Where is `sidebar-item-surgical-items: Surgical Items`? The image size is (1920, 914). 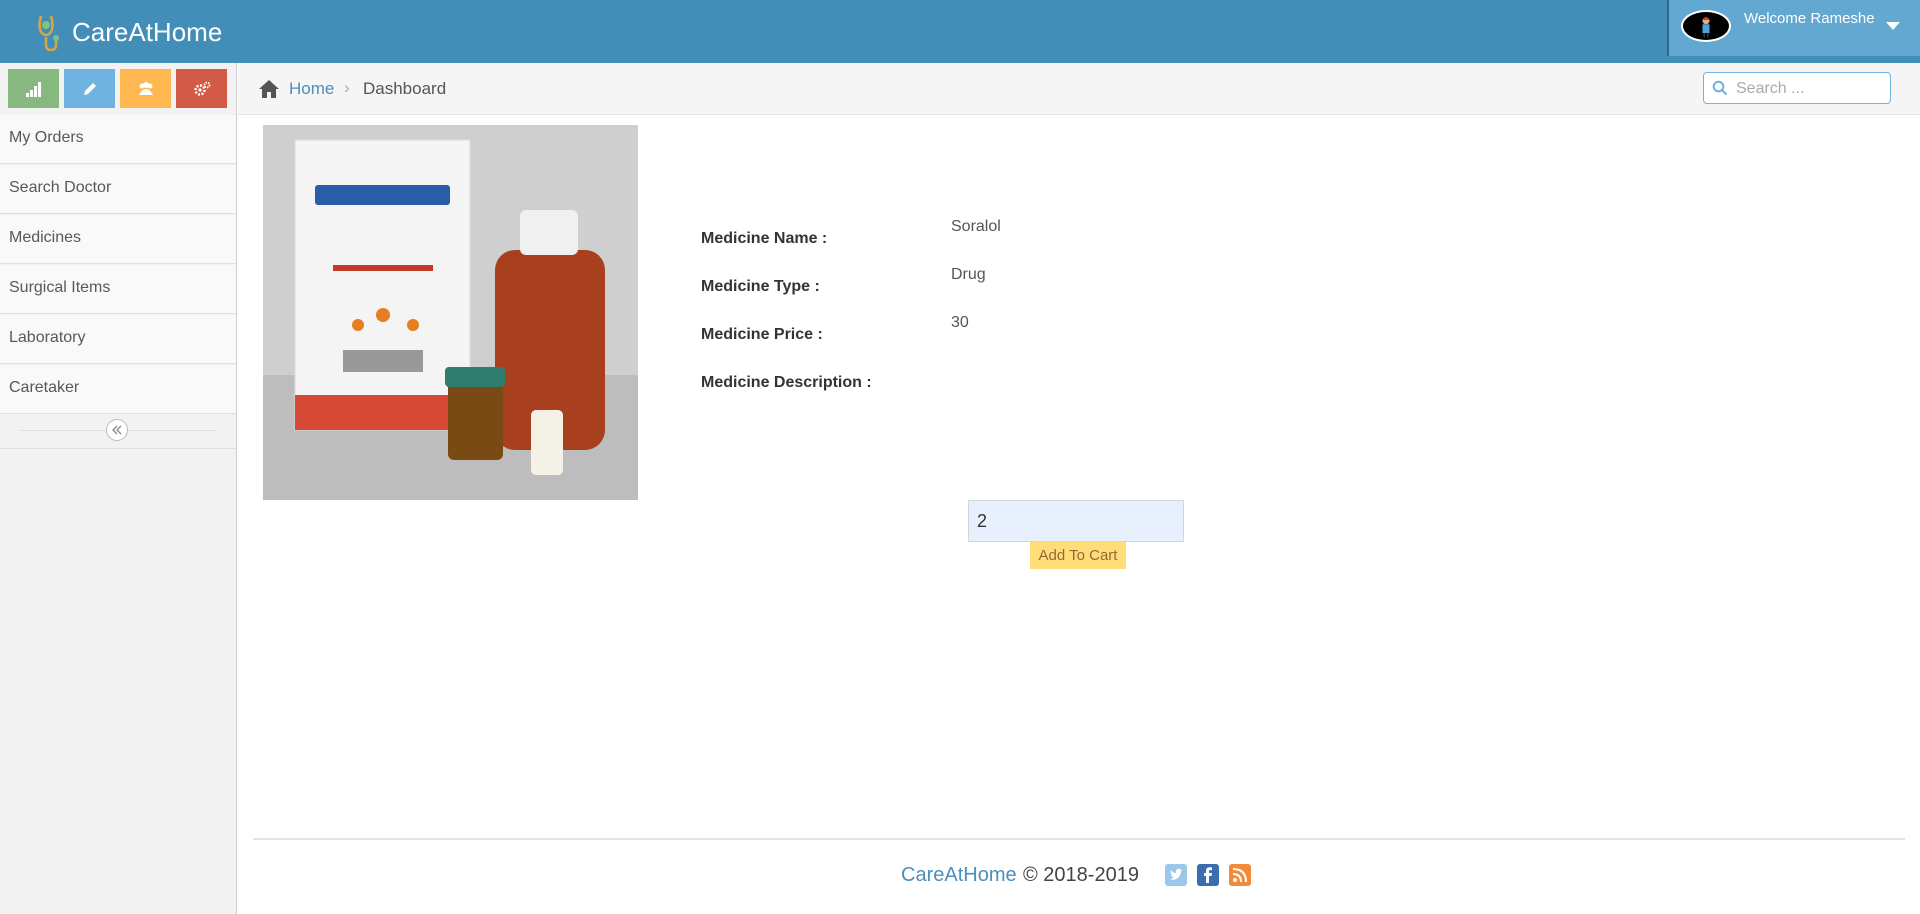
sidebar-item-surgical-items: Surgical Items is located at coordinates (118, 289).